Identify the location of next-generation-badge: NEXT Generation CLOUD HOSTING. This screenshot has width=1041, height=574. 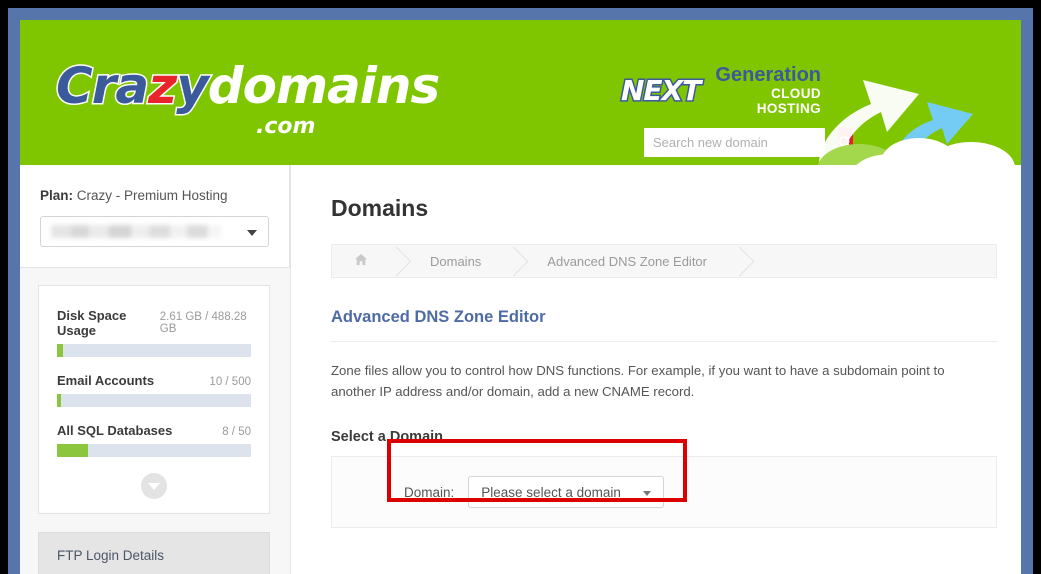
(720, 90).